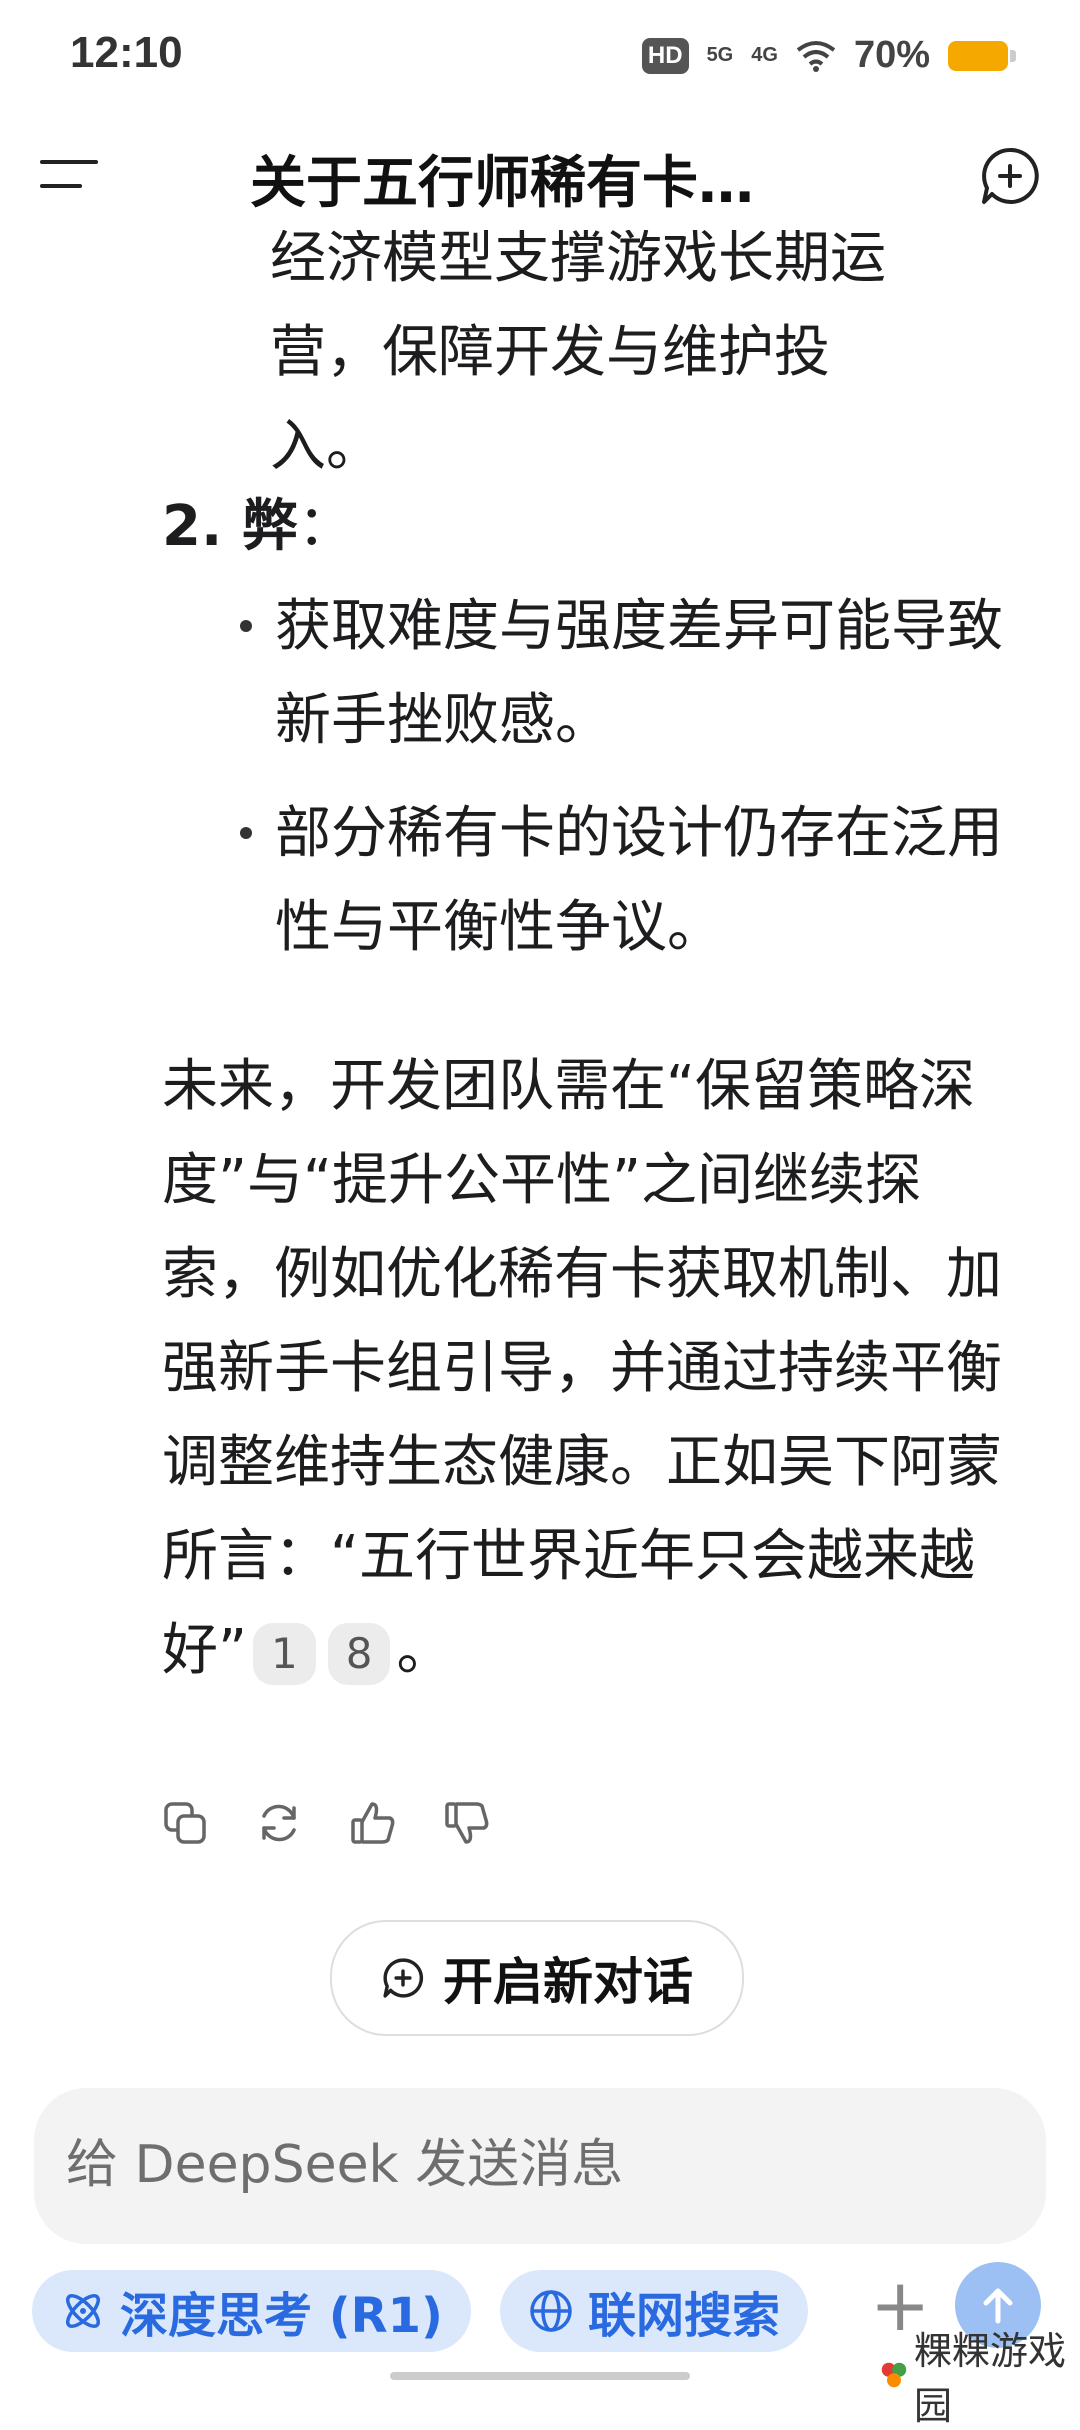  I want to click on bullet-item: 部分稀有卡的设计仍存在泛用性与平衡性争议。, so click(639, 880).